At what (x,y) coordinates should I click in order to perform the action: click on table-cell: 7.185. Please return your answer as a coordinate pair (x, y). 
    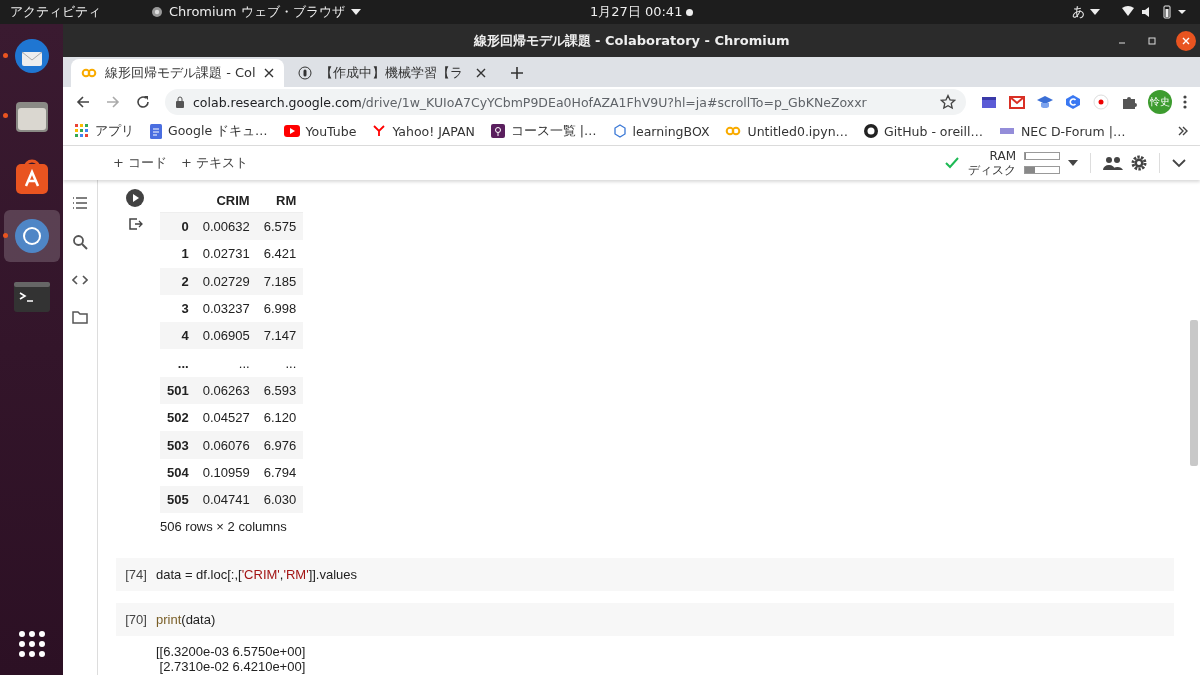
    Looking at the image, I should click on (280, 281).